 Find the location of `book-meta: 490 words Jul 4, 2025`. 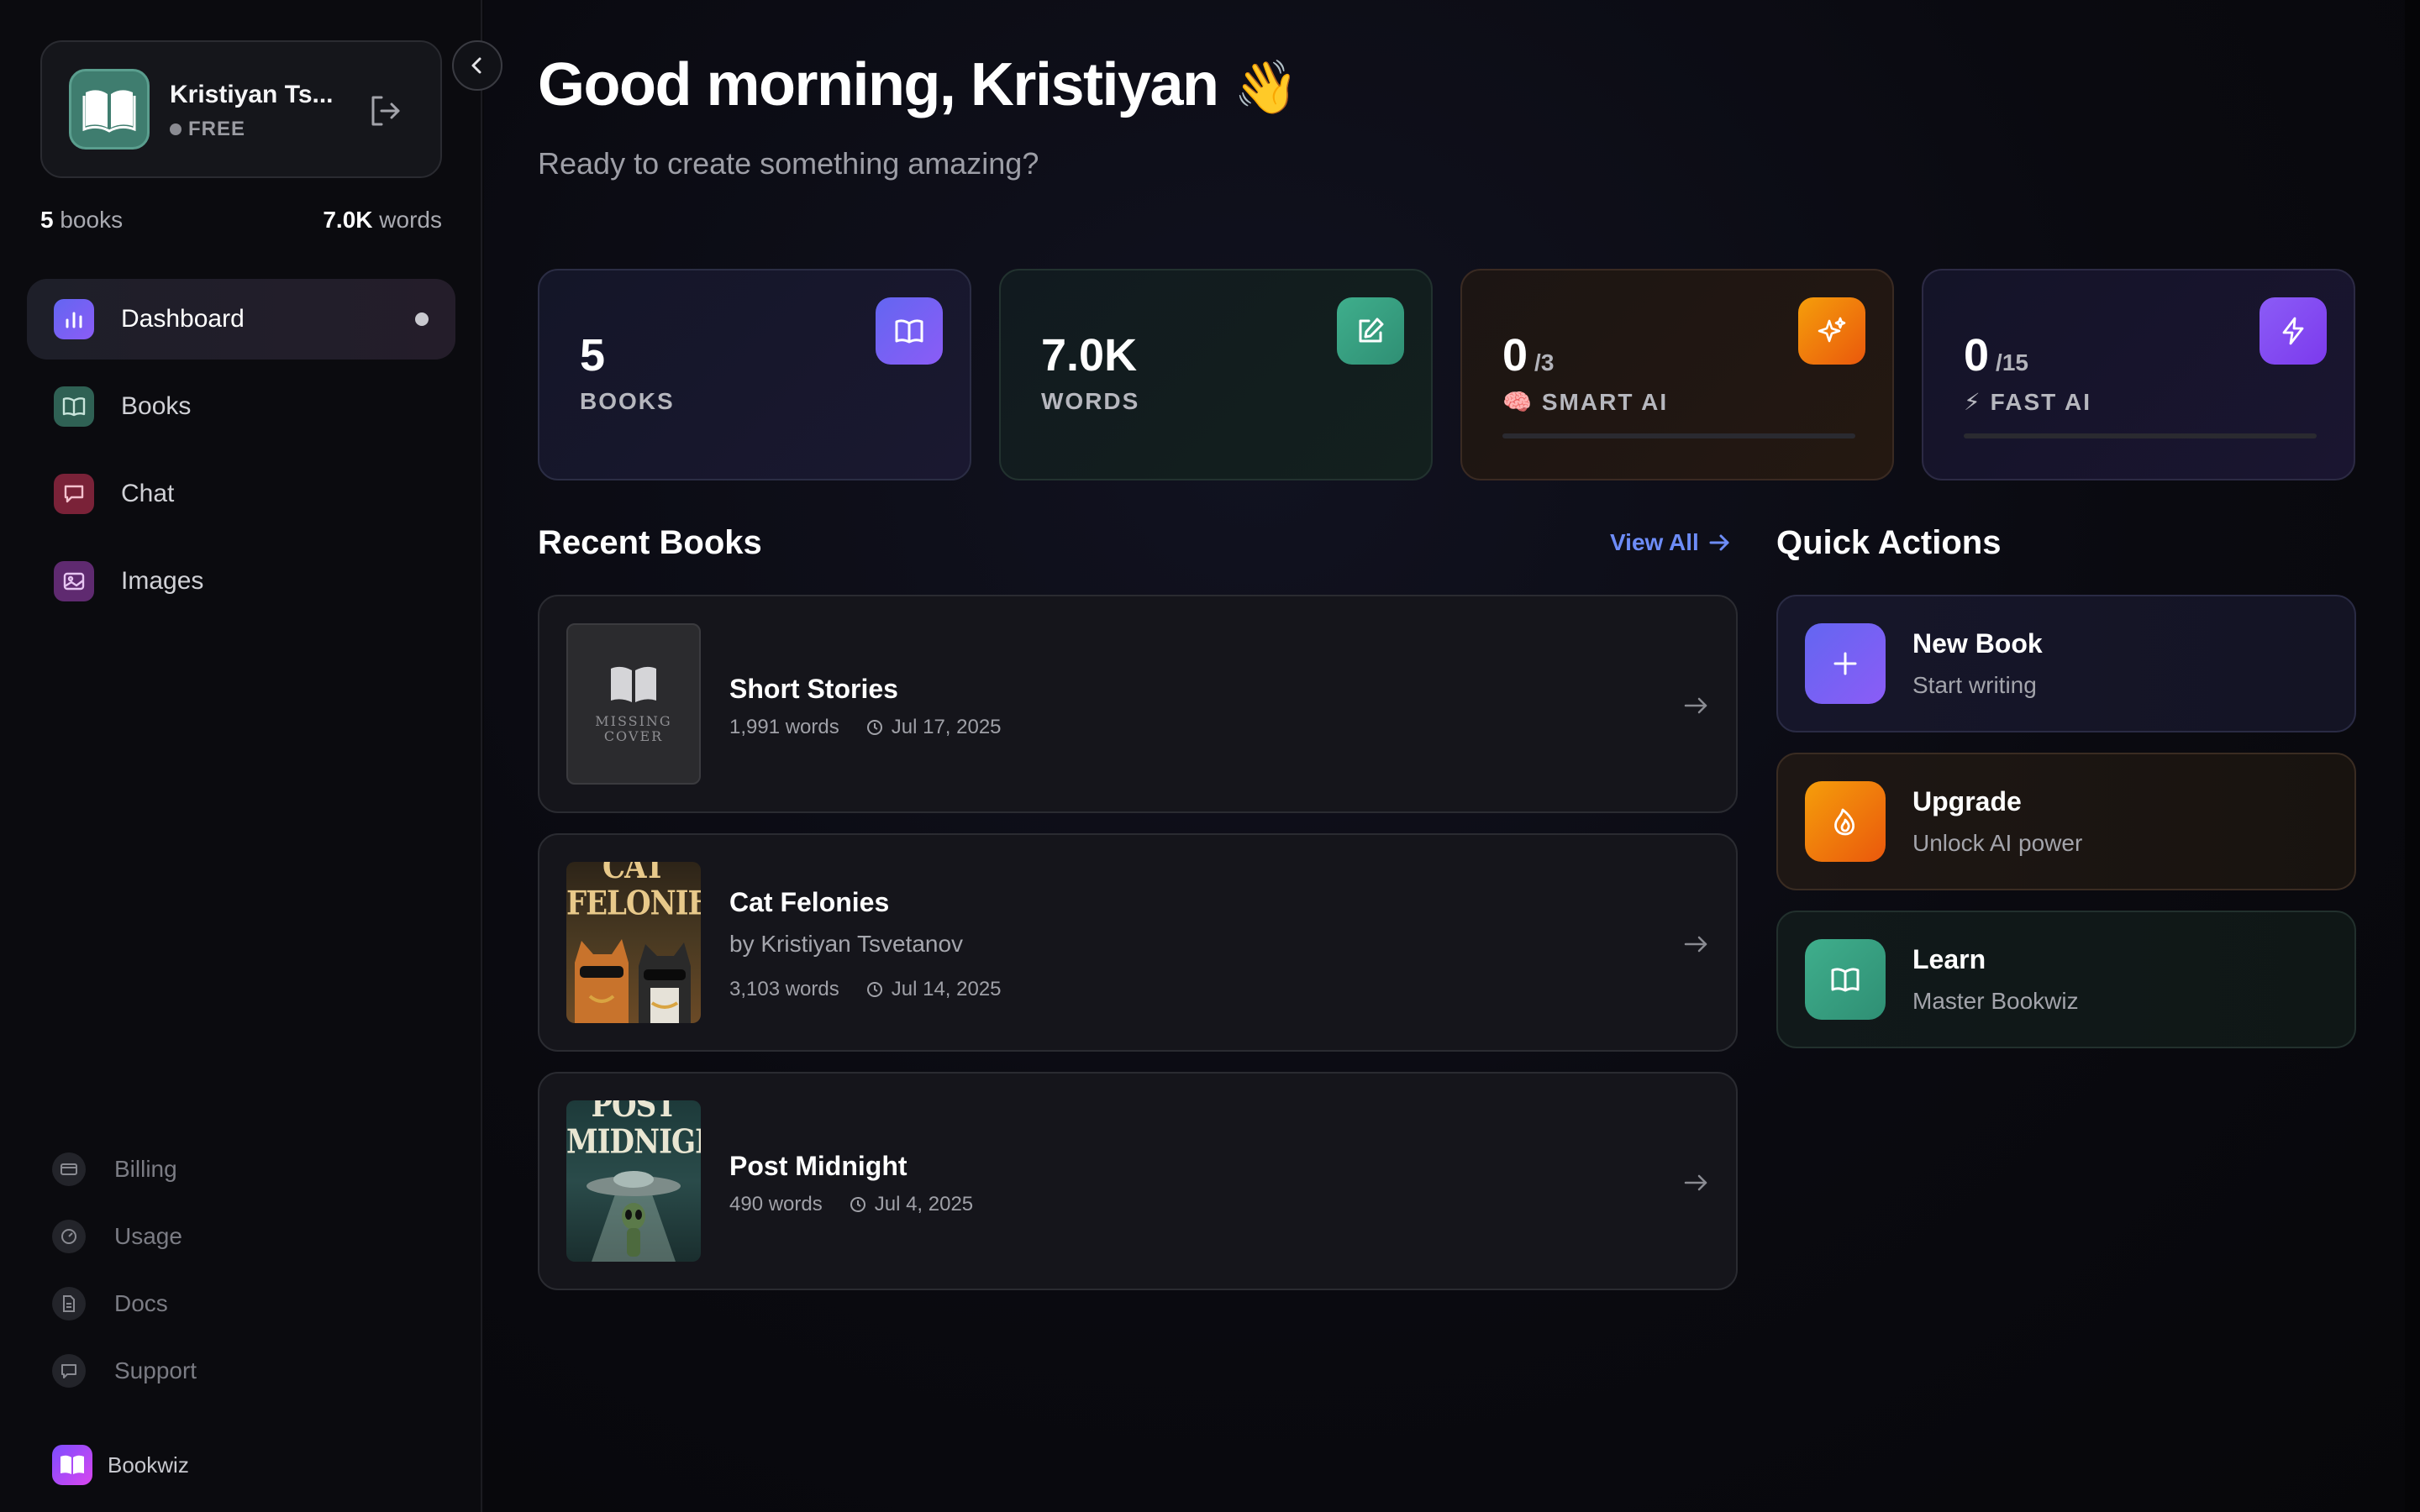

book-meta: 490 words Jul 4, 2025 is located at coordinates (851, 1204).